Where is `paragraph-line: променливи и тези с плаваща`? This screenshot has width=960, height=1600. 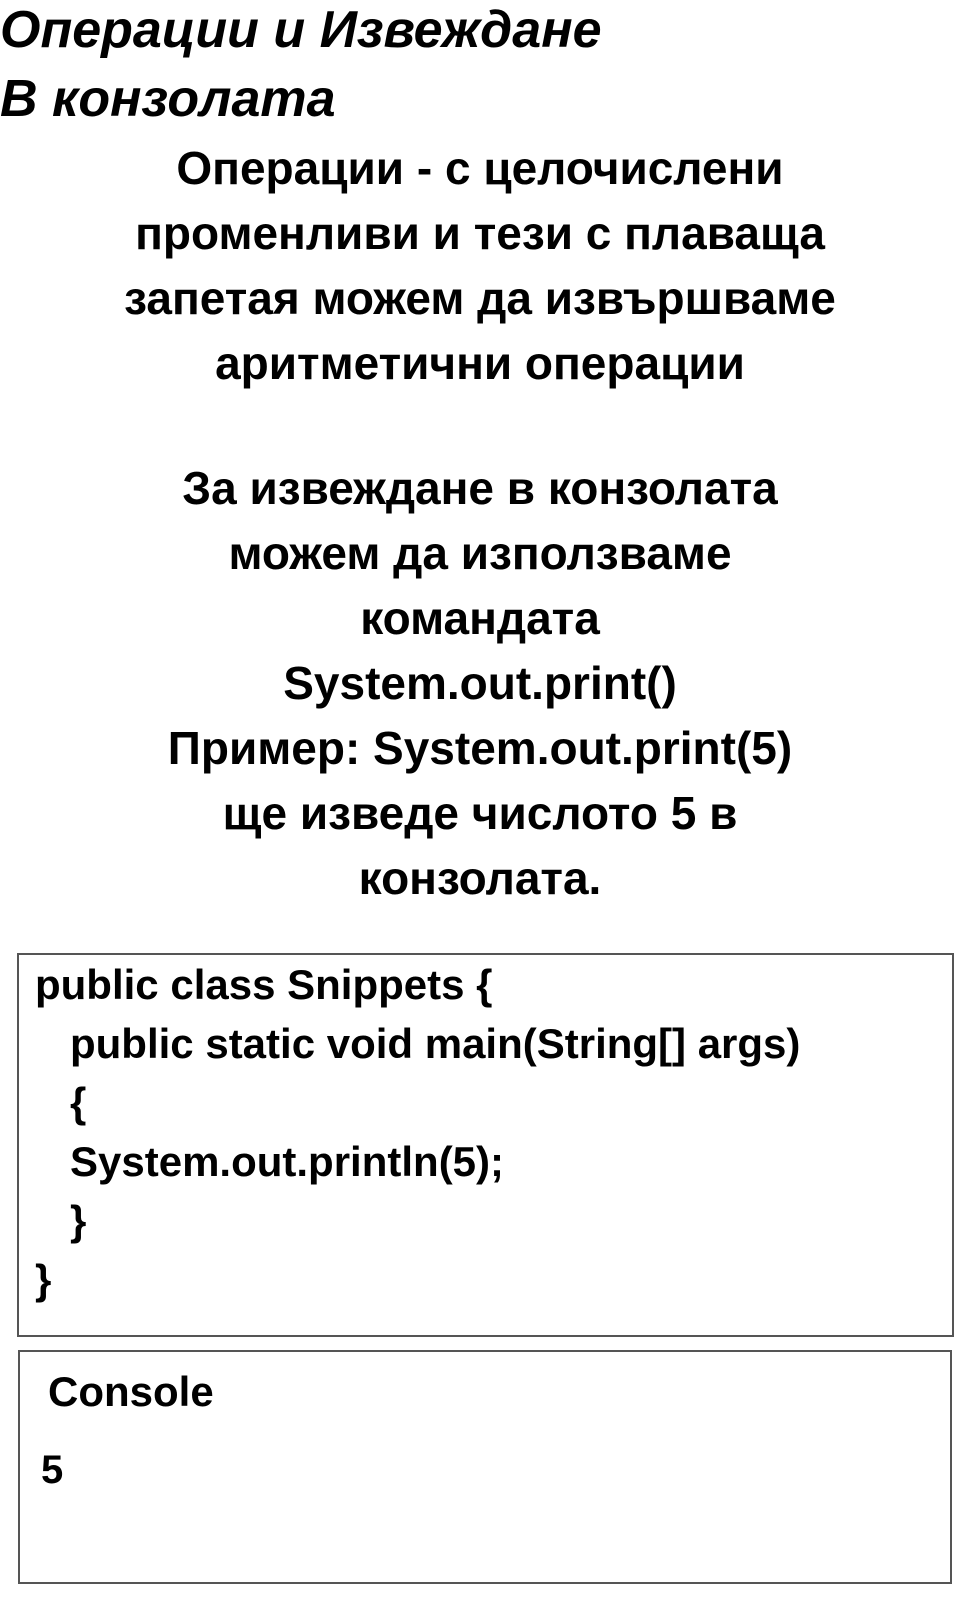 paragraph-line: променливи и тези с плаваща is located at coordinates (480, 233).